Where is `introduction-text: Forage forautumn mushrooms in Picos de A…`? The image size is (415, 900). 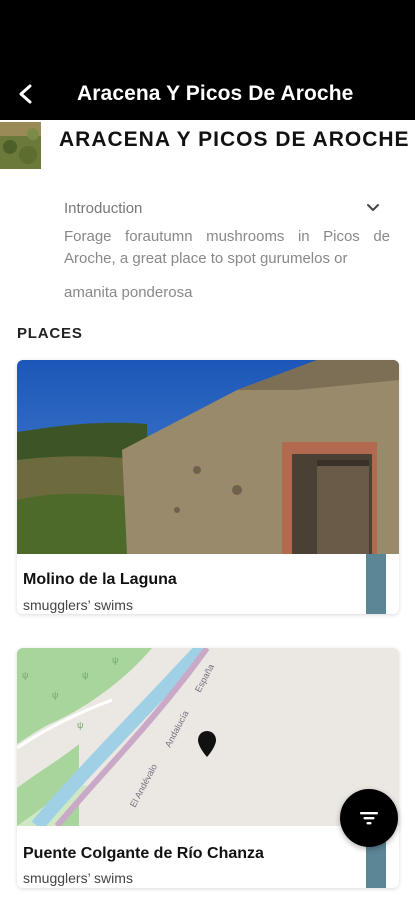
introduction-text: Forage forautumn mushrooms in Picos de A… is located at coordinates (227, 247).